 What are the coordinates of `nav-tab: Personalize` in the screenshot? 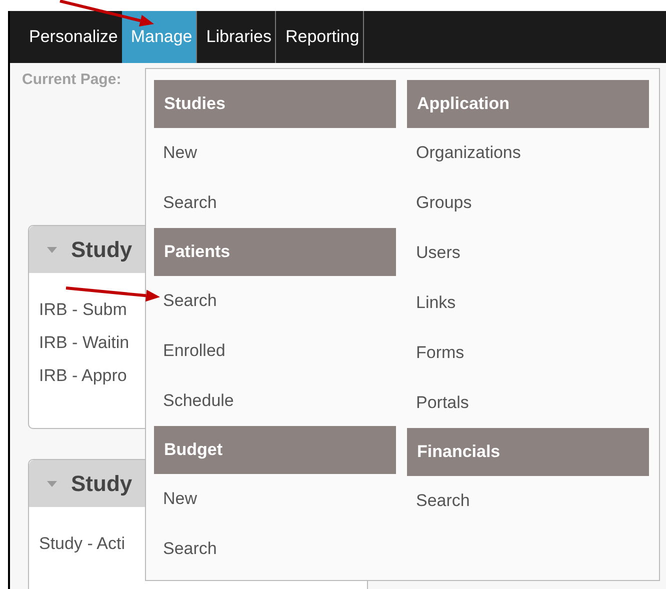 It's located at (71, 37).